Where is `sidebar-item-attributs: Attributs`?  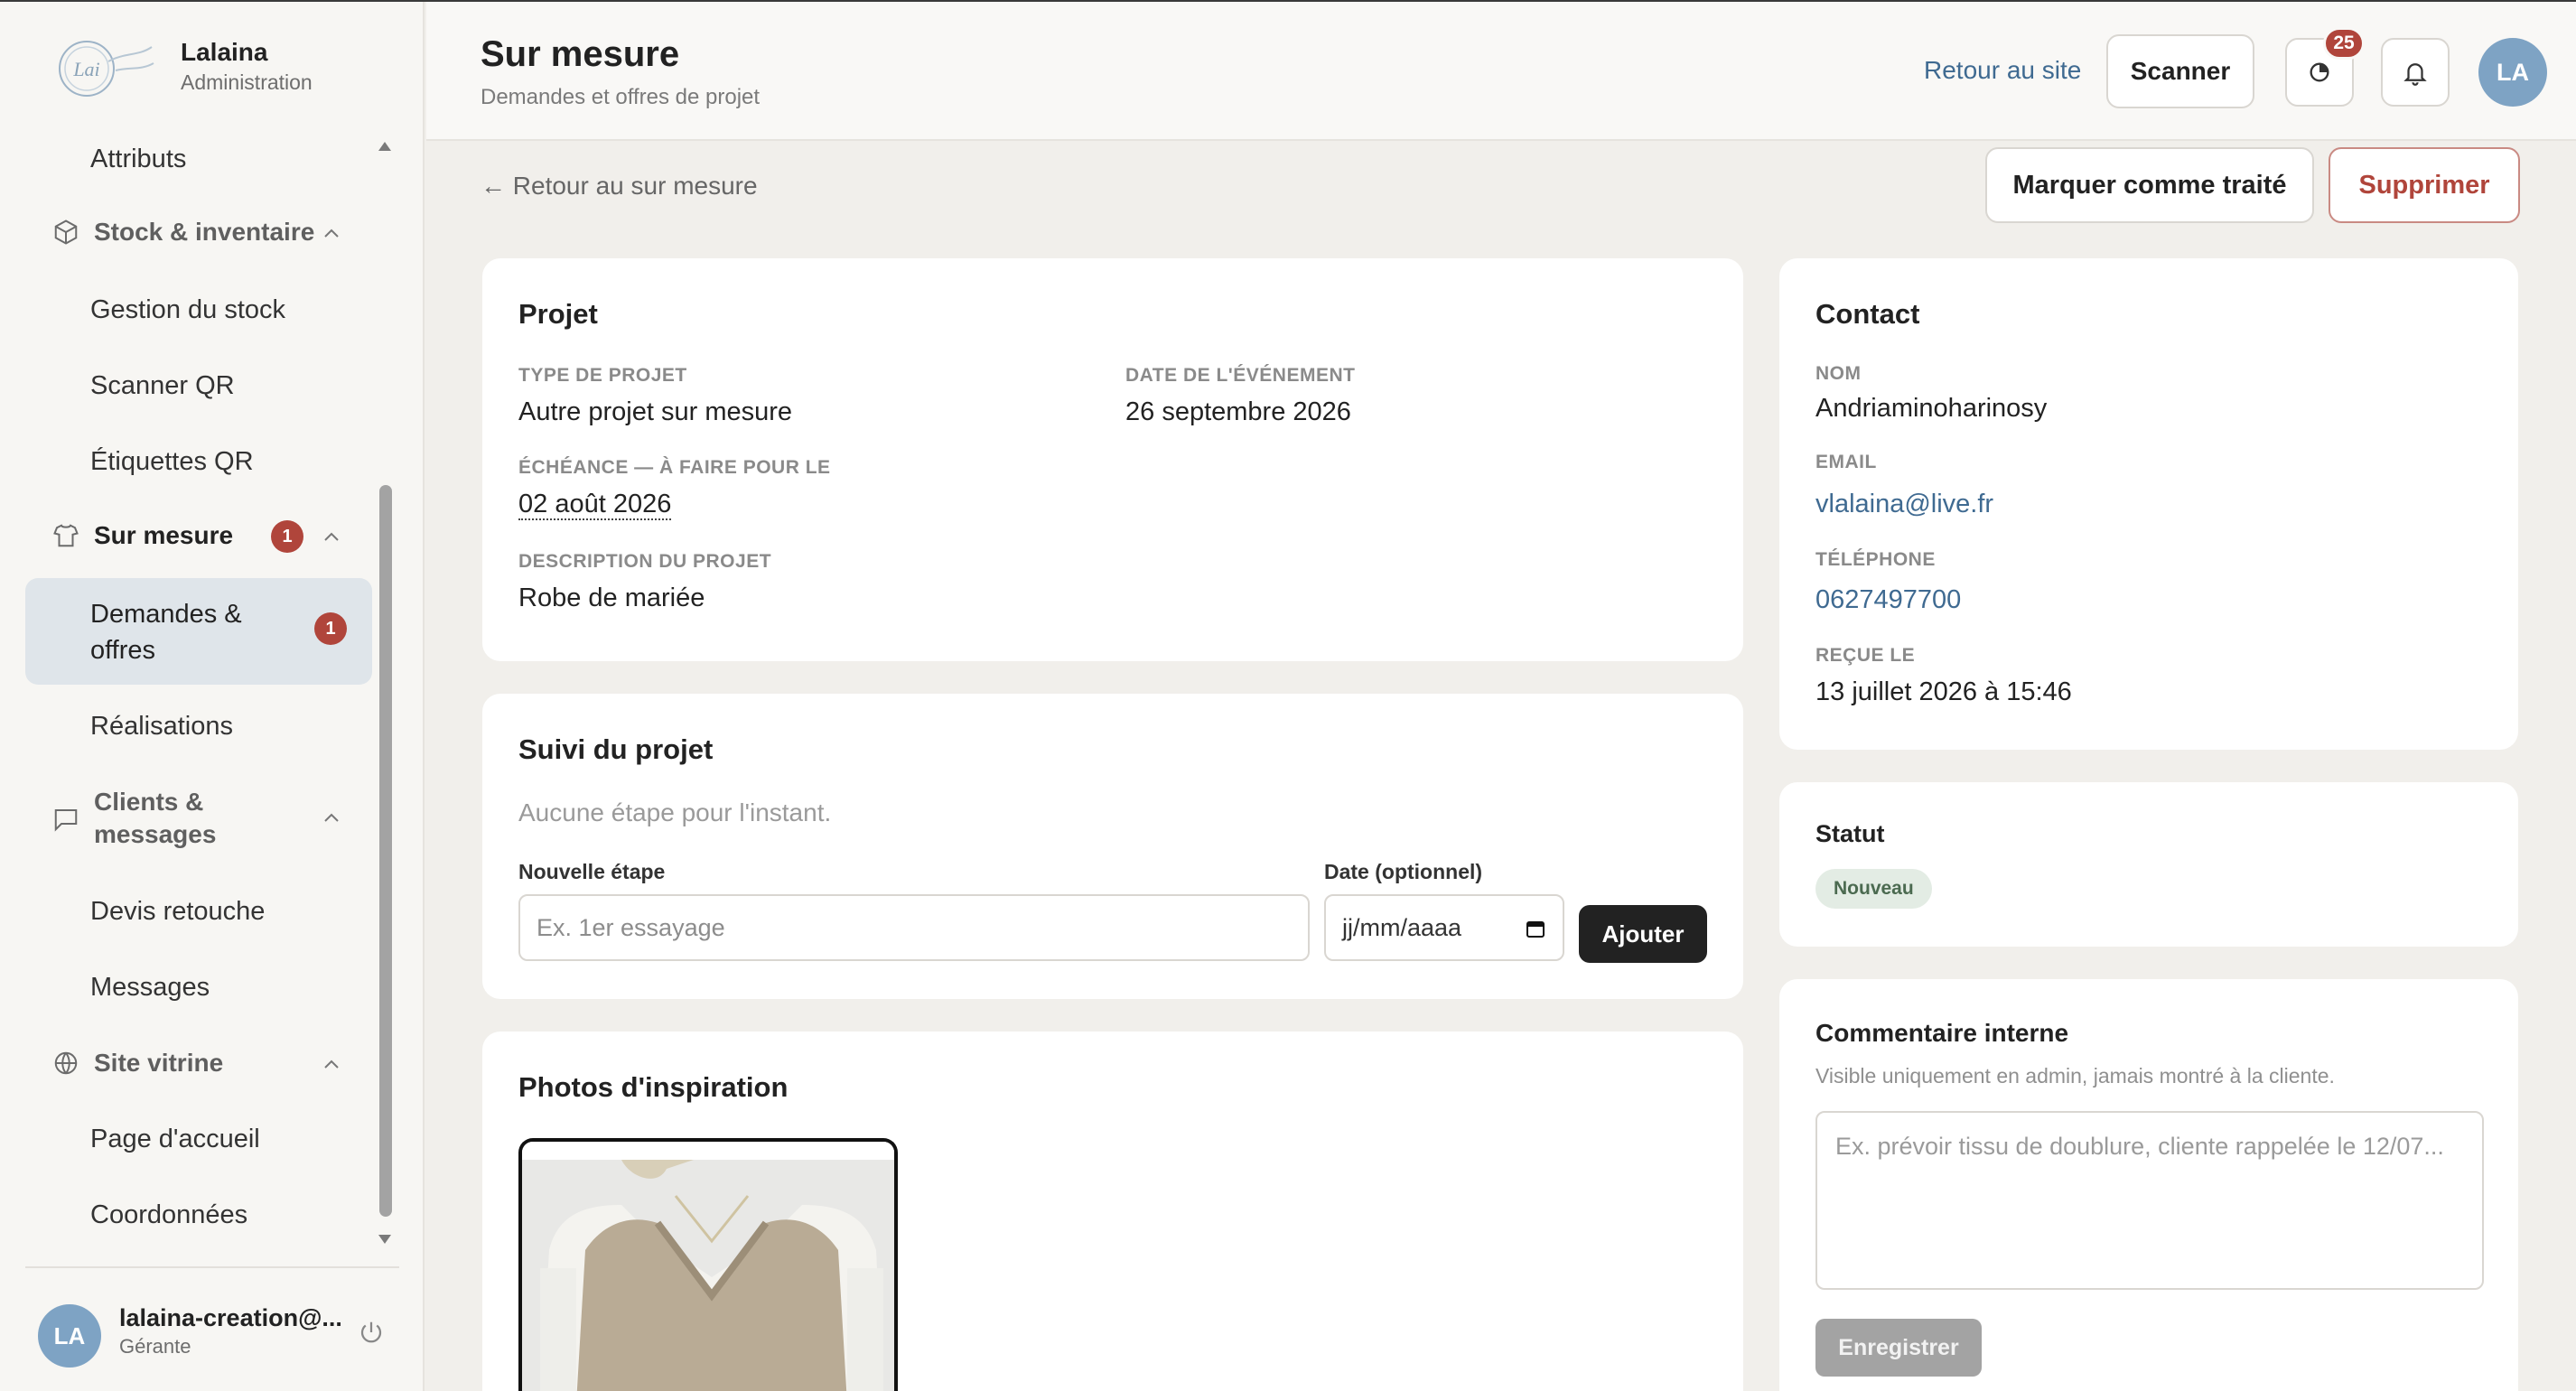 sidebar-item-attributs: Attributs is located at coordinates (138, 159).